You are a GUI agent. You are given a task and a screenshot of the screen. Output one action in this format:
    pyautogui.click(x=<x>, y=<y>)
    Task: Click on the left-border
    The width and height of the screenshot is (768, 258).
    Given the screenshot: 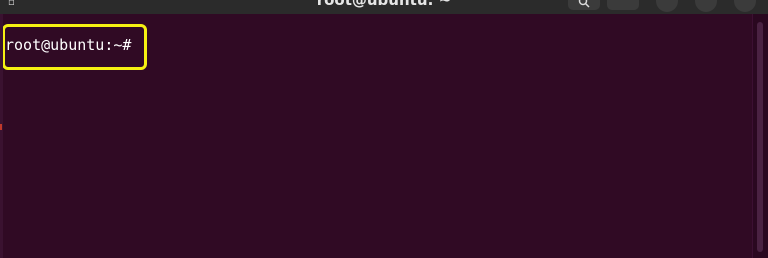 What is the action you would take?
    pyautogui.click(x=1, y=136)
    